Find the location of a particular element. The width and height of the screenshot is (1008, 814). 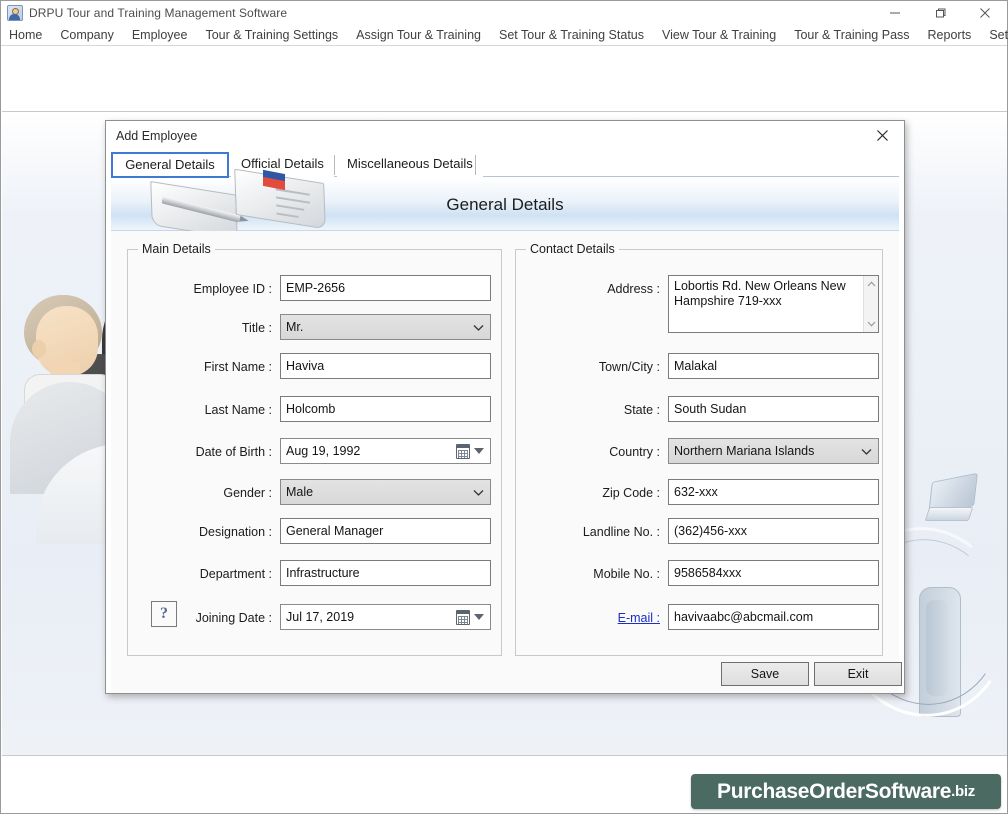

gender-label: Gender : is located at coordinates (247, 493).